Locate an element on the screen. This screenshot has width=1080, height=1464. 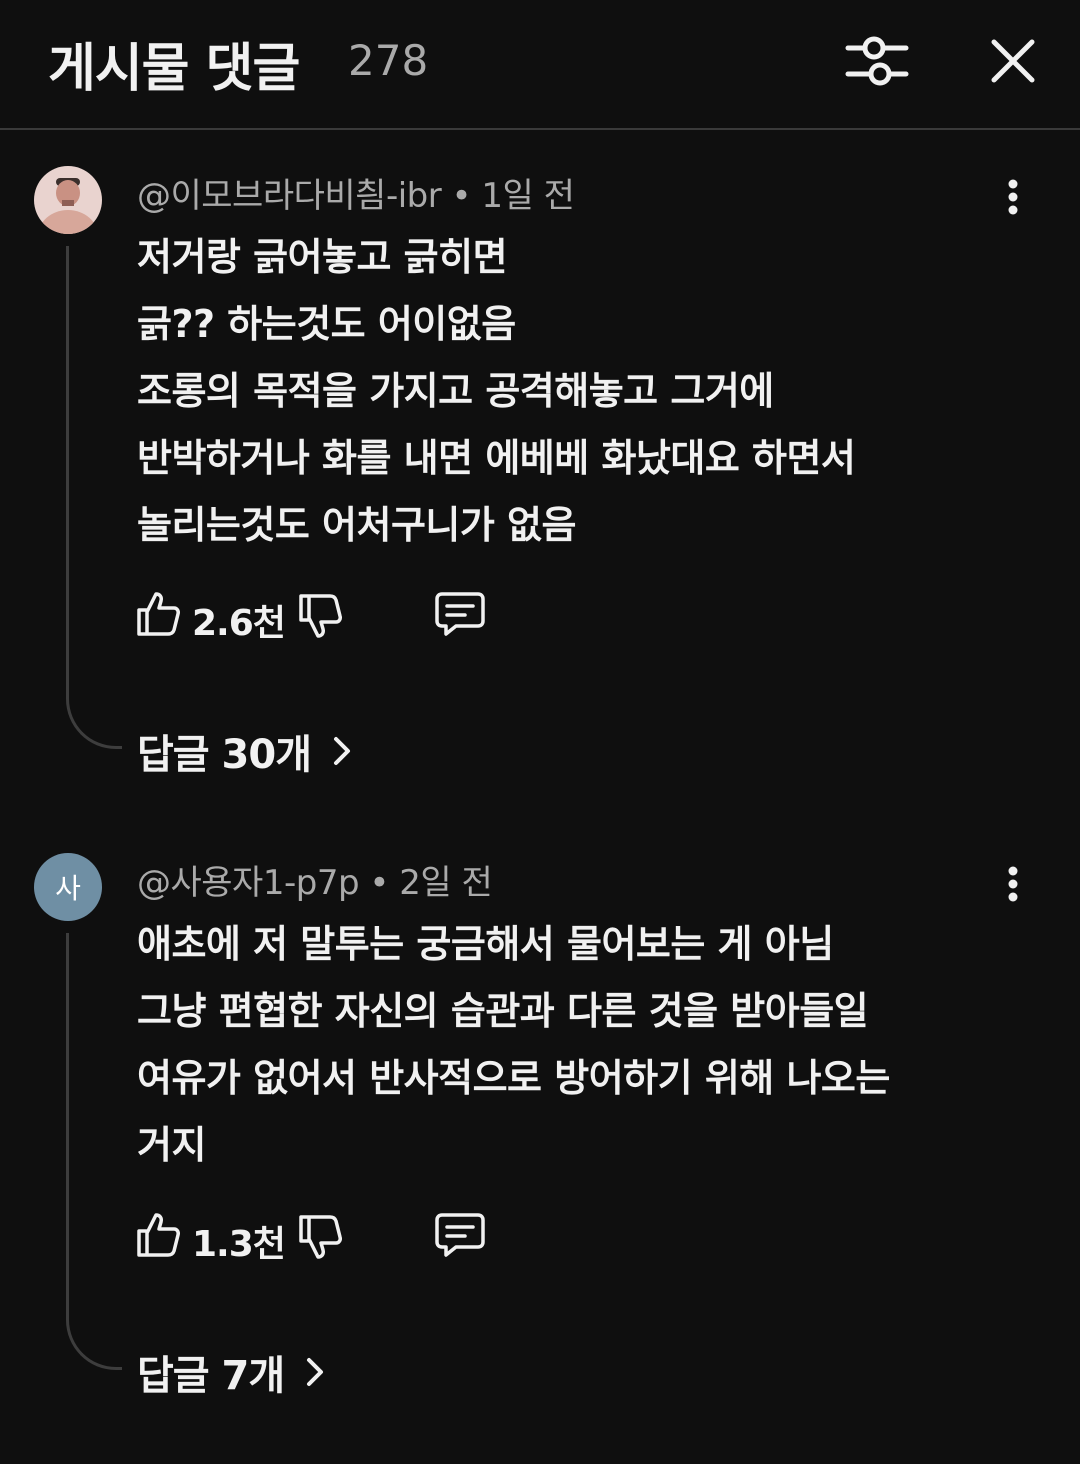
comment-meta: @이모브라다비칌-ibr • 1일 전 is located at coordinates (356, 192).